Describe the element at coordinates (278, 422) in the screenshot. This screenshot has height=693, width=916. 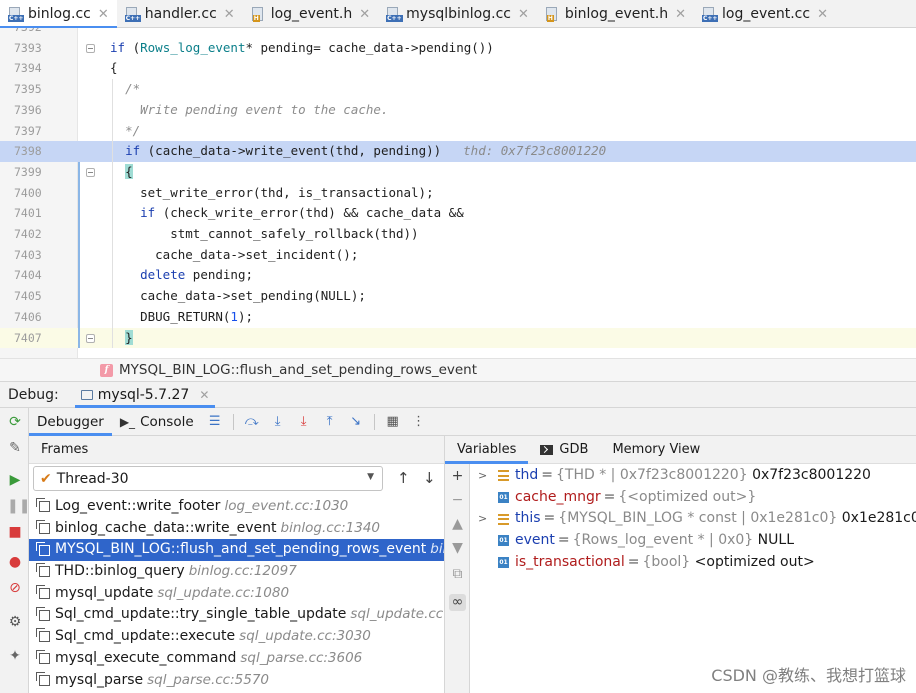
I see `step-into-icon: ⤓` at that location.